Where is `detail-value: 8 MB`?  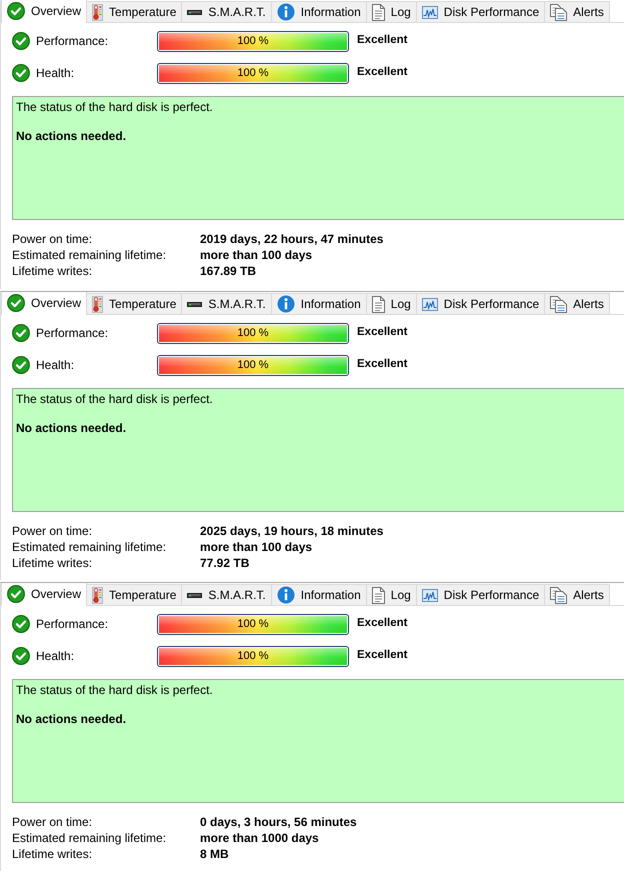 detail-value: 8 MB is located at coordinates (215, 854).